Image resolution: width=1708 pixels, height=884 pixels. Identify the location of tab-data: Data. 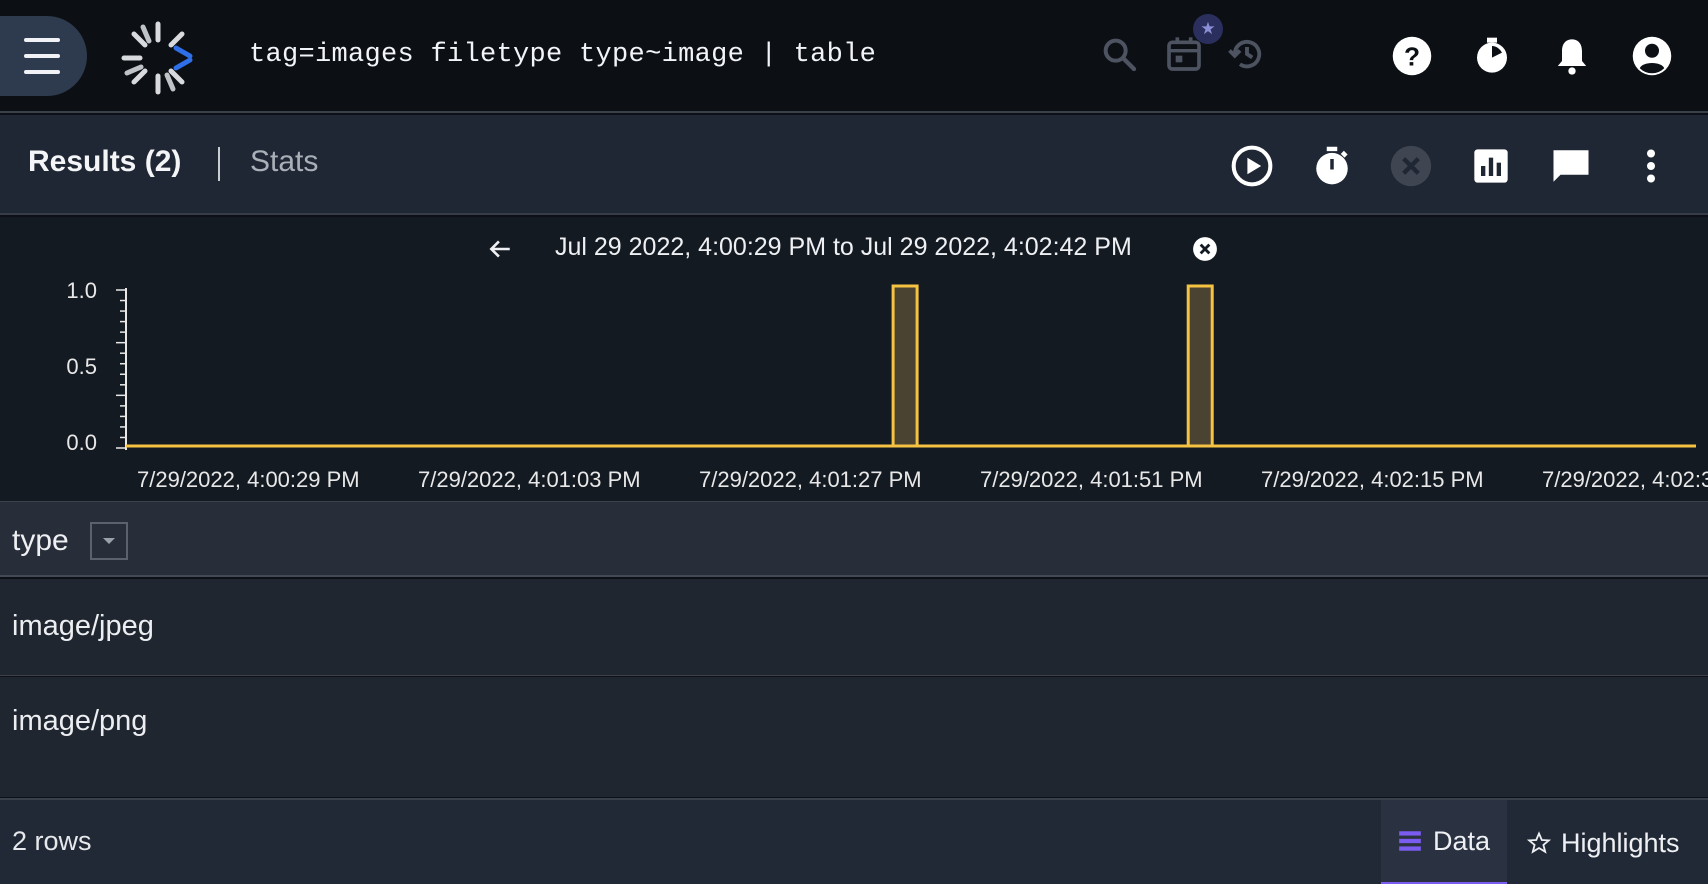
(1444, 842).